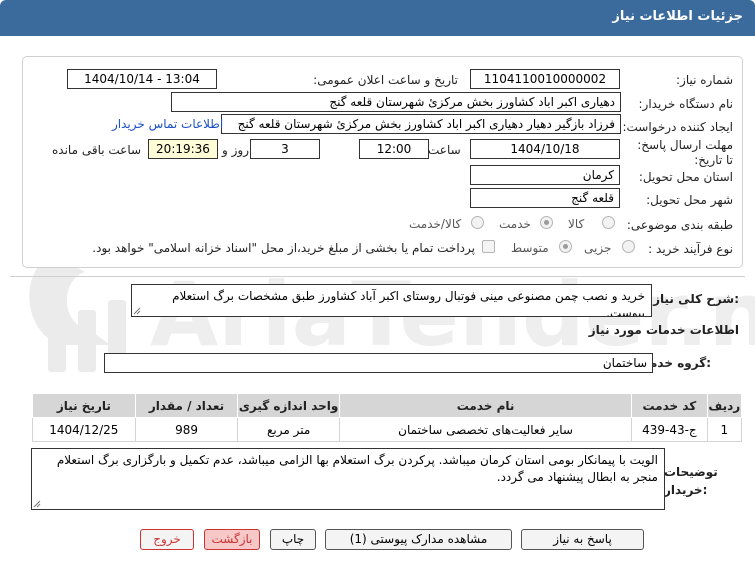  What do you see at coordinates (84, 429) in the screenshot?
I see `cell-need-date: 1404/12/25` at bounding box center [84, 429].